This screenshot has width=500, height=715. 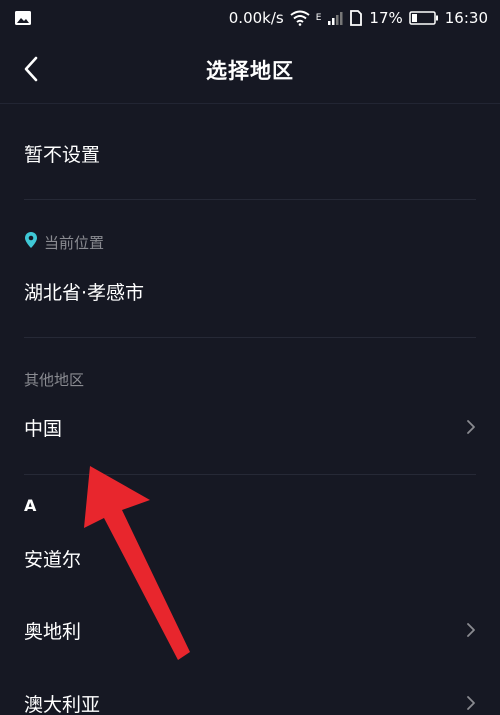 What do you see at coordinates (31, 242) in the screenshot?
I see `location-pin-icon` at bounding box center [31, 242].